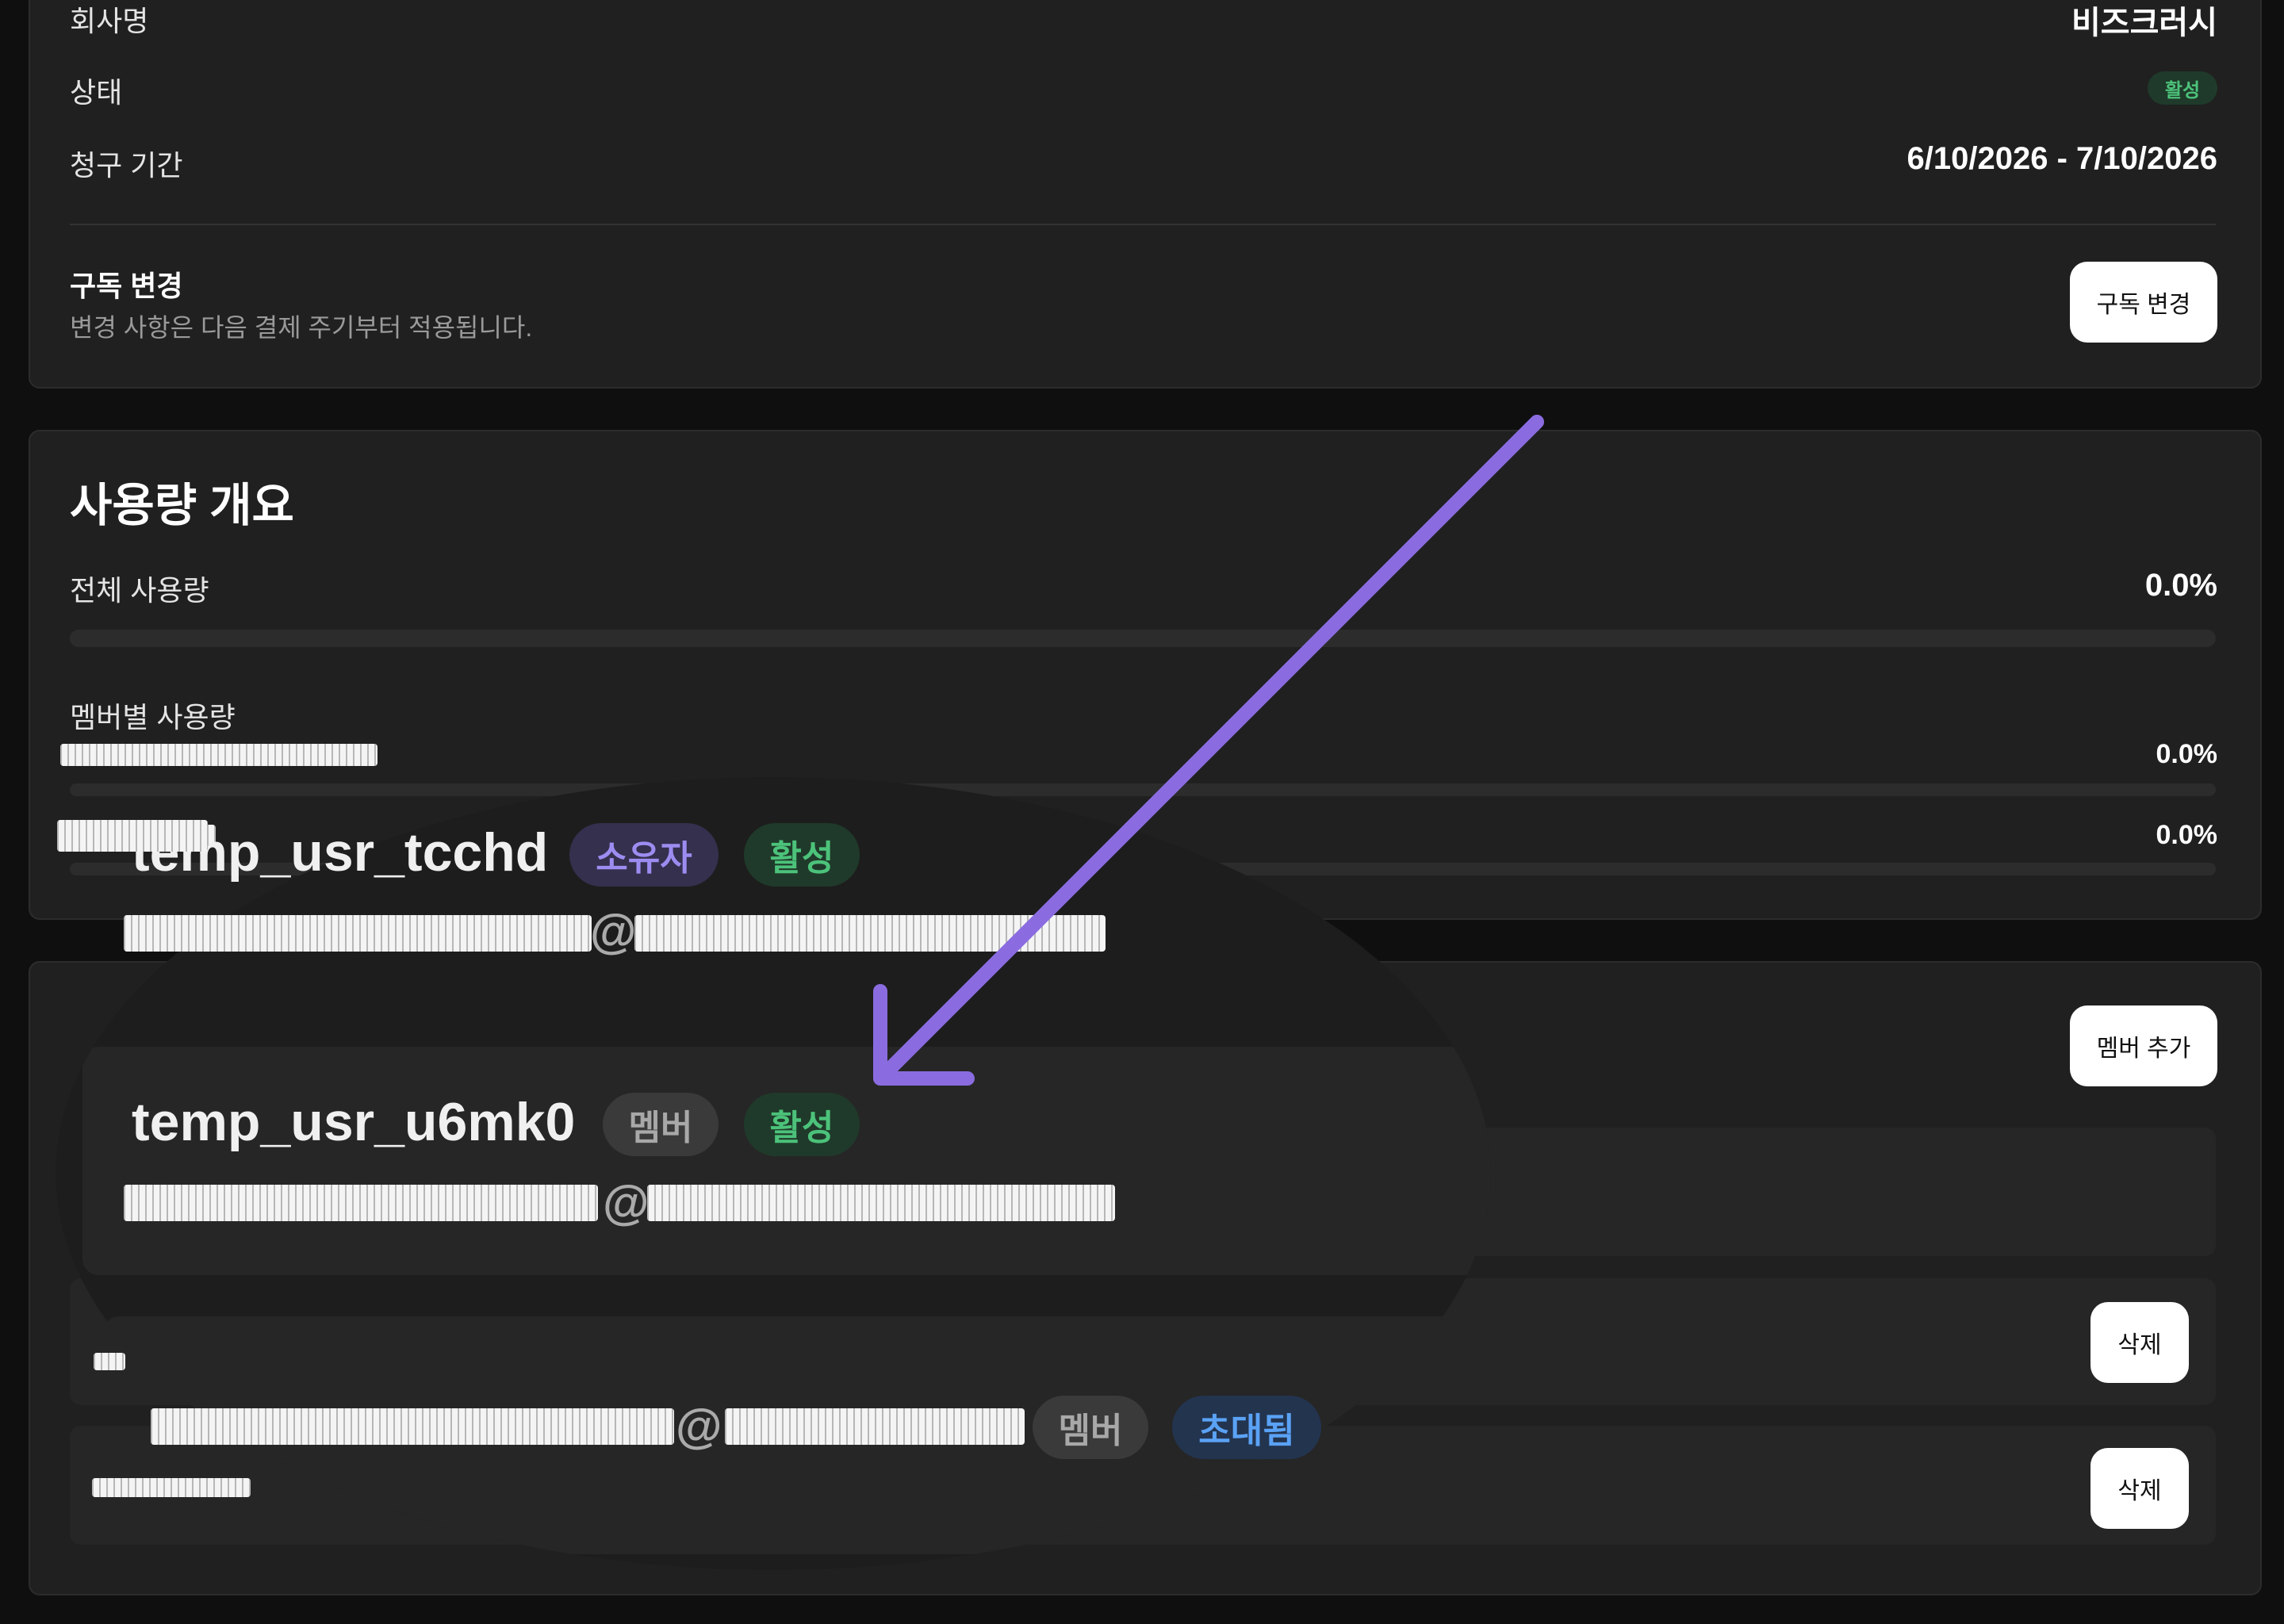 The width and height of the screenshot is (2284, 1624). I want to click on add-member-button: 멤버 추가, so click(2143, 1045).